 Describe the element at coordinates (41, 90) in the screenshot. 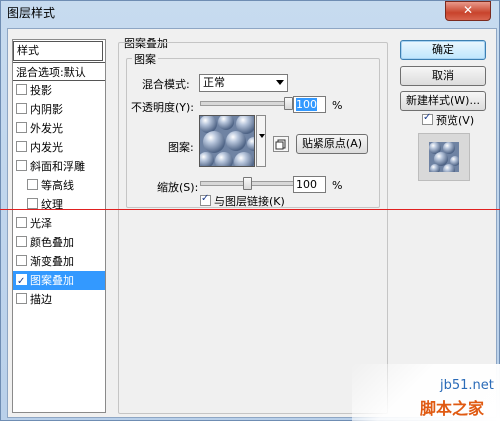

I see `style-item-label: 投影` at that location.